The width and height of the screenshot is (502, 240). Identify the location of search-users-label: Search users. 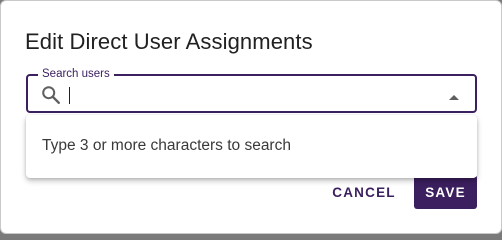
(76, 74).